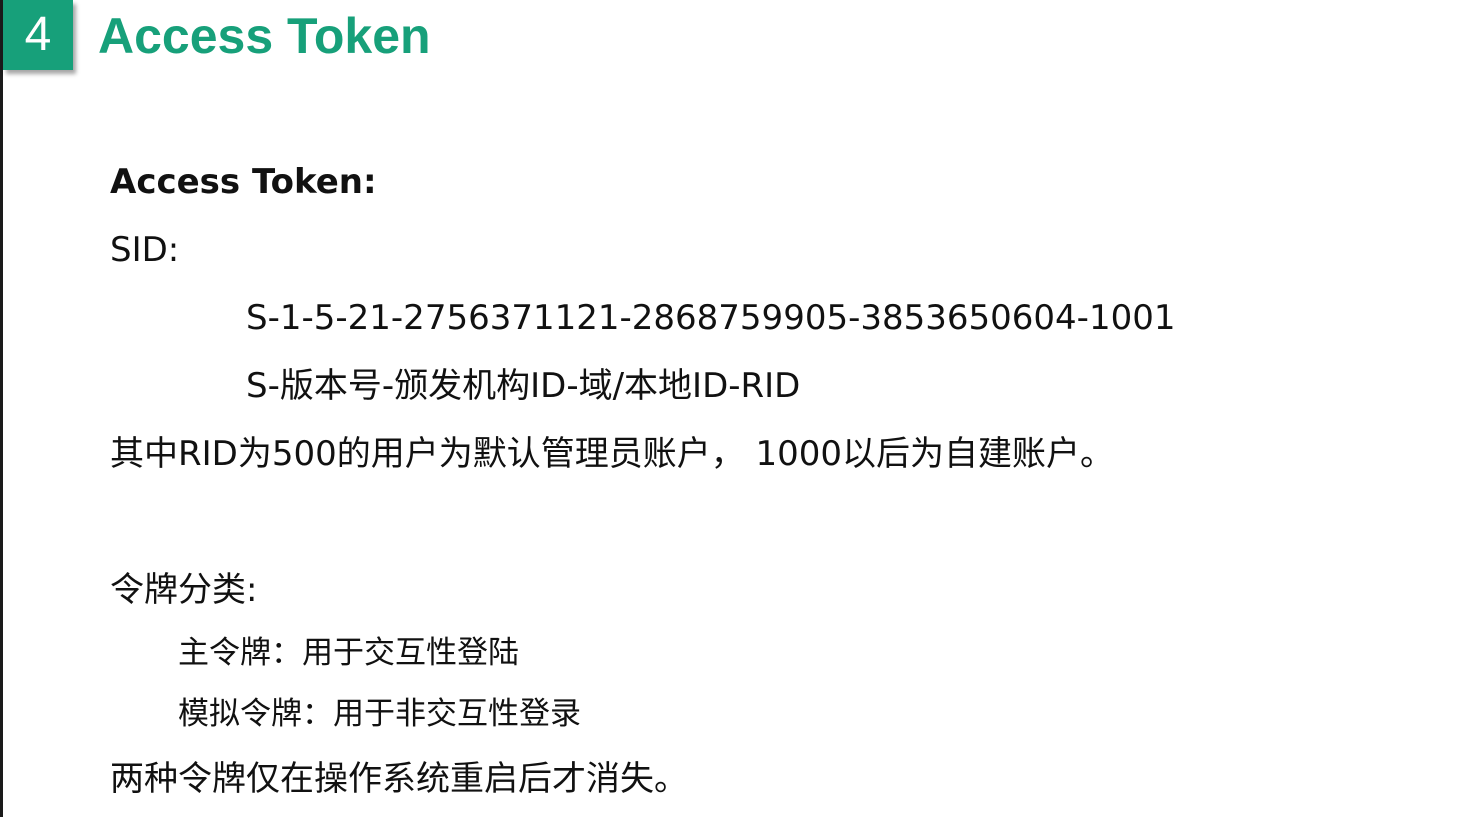  I want to click on sid-label: SID:, so click(145, 250).